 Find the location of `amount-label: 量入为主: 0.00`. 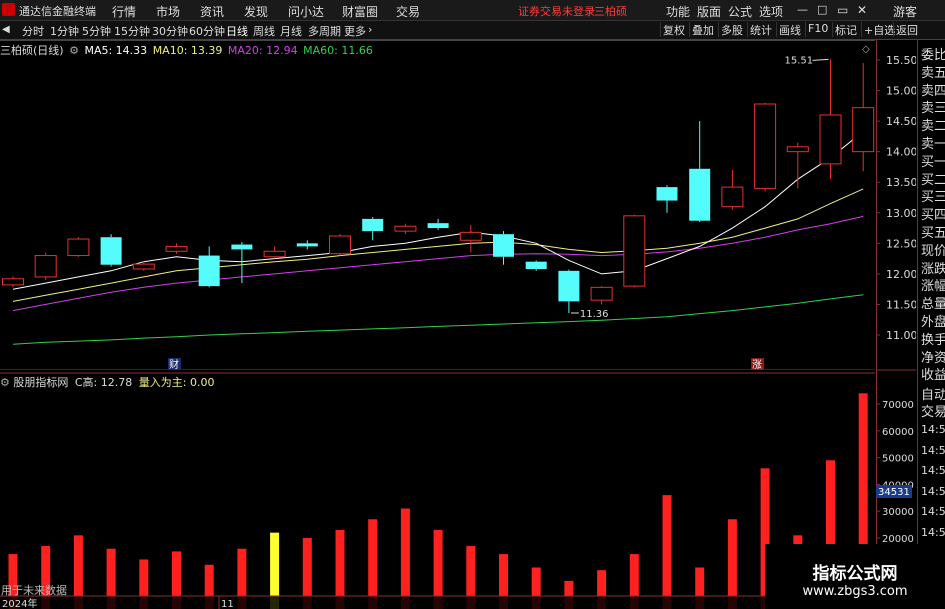

amount-label: 量入为主: 0.00 is located at coordinates (176, 382).